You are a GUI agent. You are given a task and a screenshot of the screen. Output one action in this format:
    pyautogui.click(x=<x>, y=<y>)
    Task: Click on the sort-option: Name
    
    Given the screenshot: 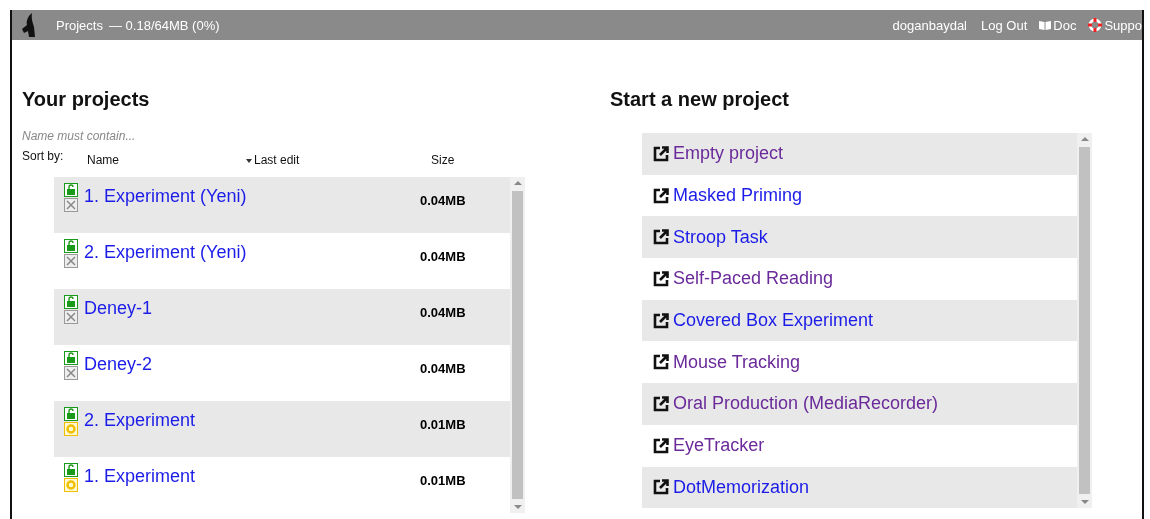 What is the action you would take?
    pyautogui.click(x=103, y=160)
    